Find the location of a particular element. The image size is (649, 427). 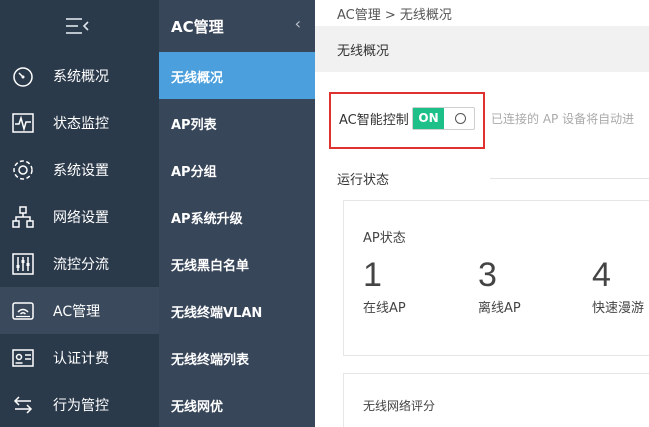

subnav-item-ap-group: AP分组 is located at coordinates (237, 169).